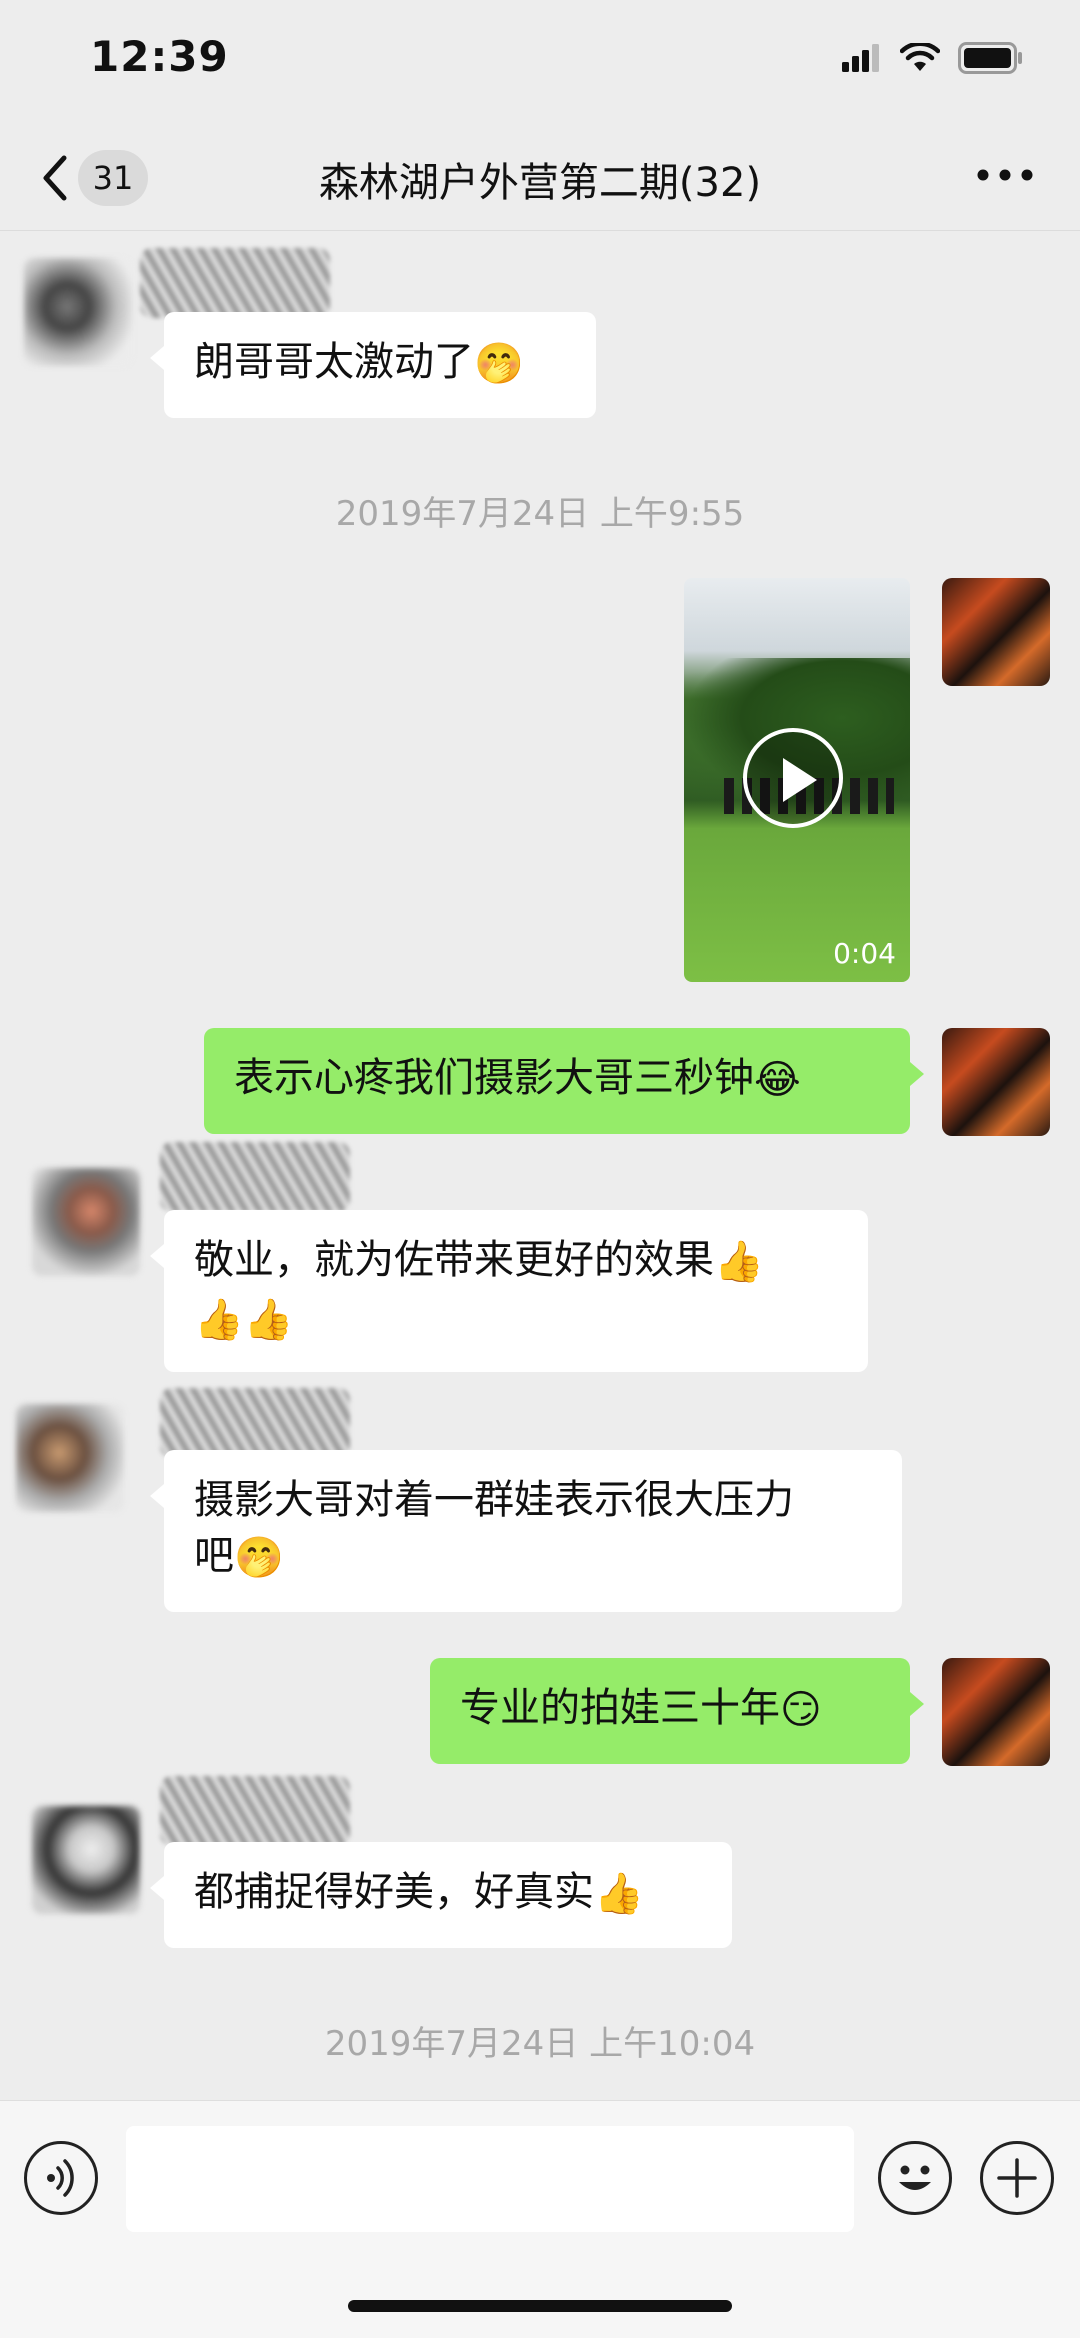  I want to click on video-duration: 0:04, so click(864, 953).